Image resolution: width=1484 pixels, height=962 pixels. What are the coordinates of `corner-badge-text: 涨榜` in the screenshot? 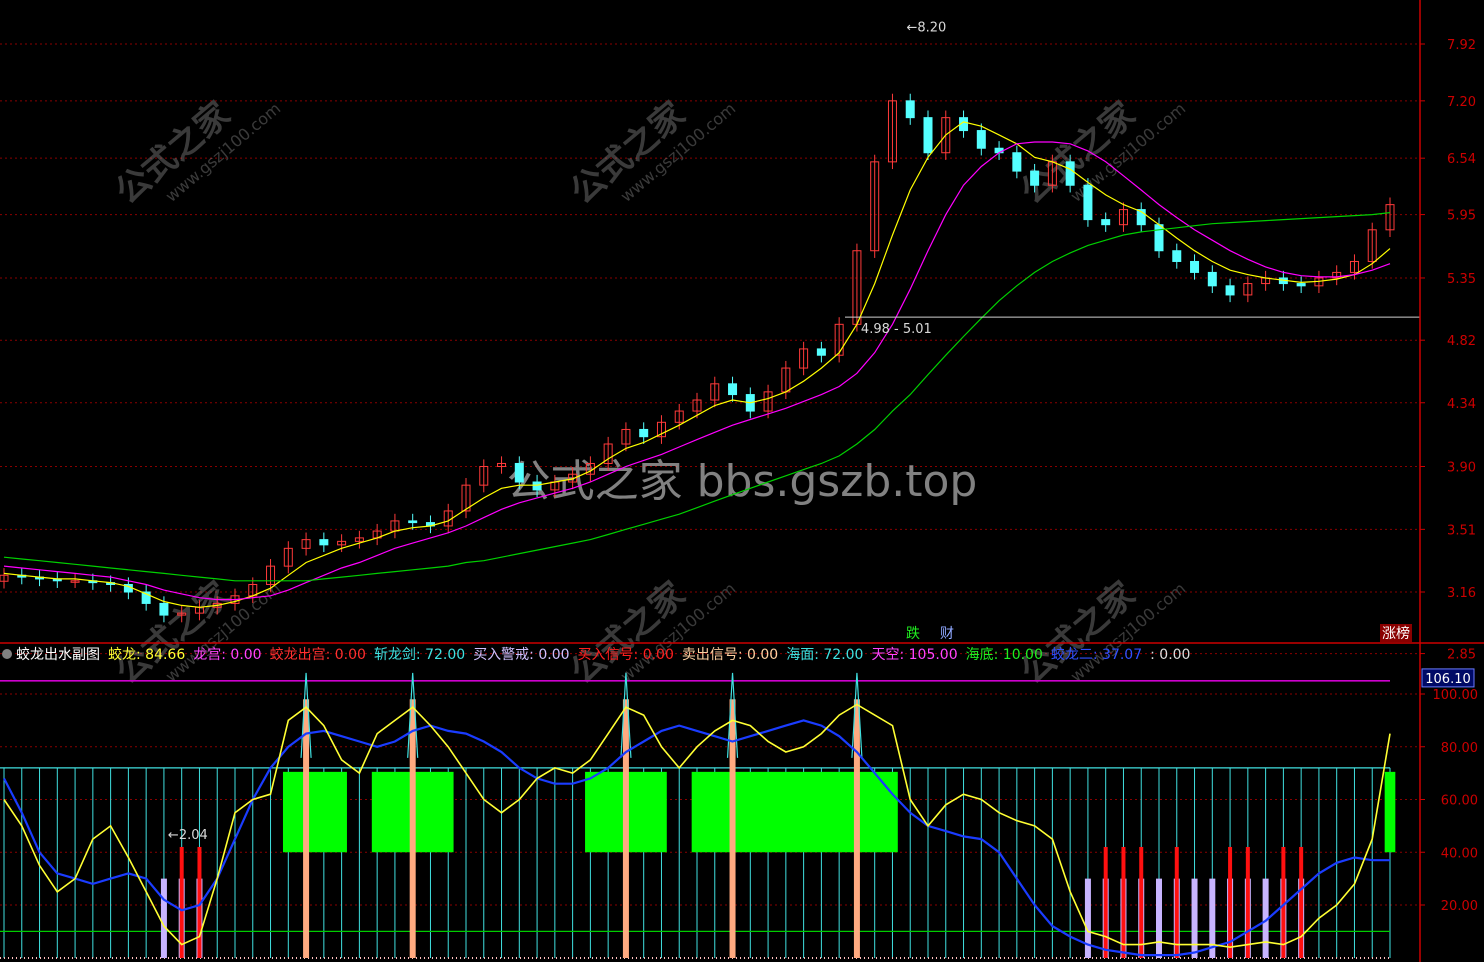 It's located at (1396, 633).